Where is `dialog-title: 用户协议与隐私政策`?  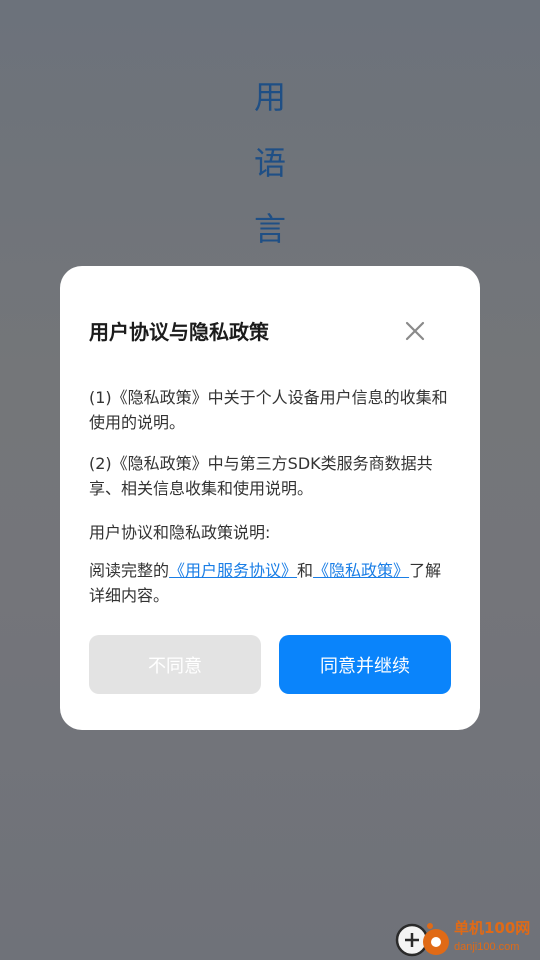 dialog-title: 用户协议与隐私政策 is located at coordinates (179, 332).